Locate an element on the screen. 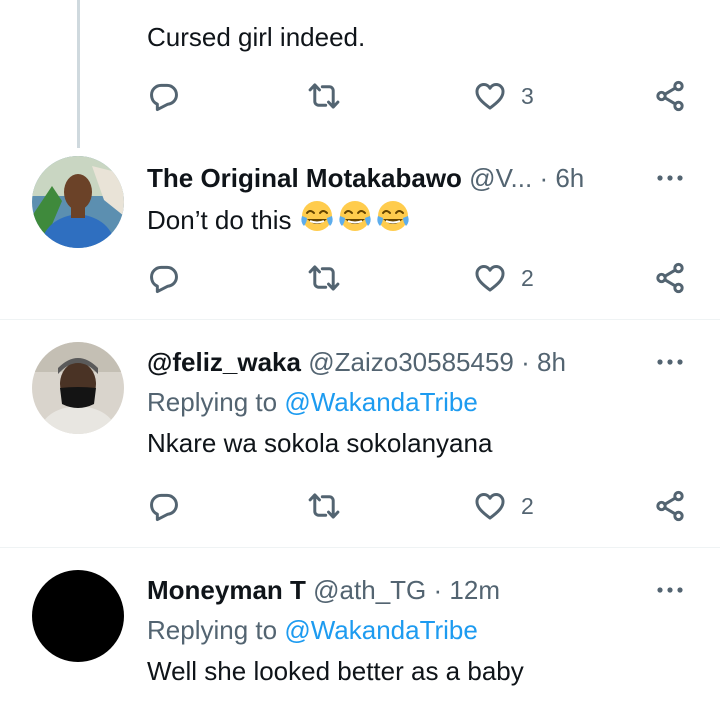 Image resolution: width=720 pixels, height=702 pixels. tweet-header: The Original Motakabawo @V... · 6h is located at coordinates (418, 178).